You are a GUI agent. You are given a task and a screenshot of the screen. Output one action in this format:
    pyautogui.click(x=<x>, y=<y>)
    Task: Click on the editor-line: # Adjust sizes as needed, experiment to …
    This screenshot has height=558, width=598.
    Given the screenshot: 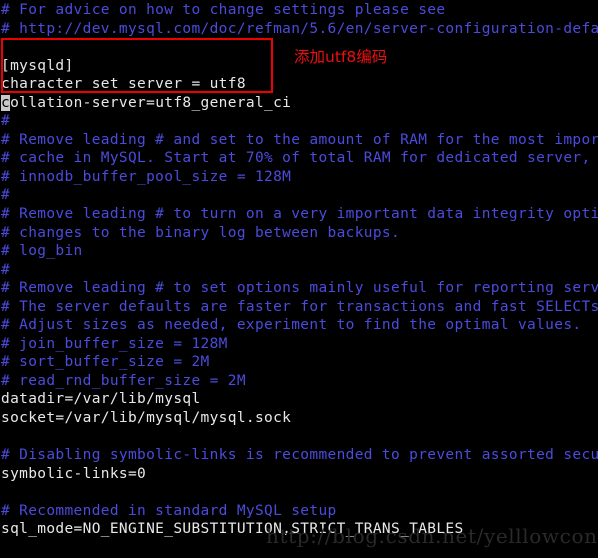 What is the action you would take?
    pyautogui.click(x=291, y=325)
    